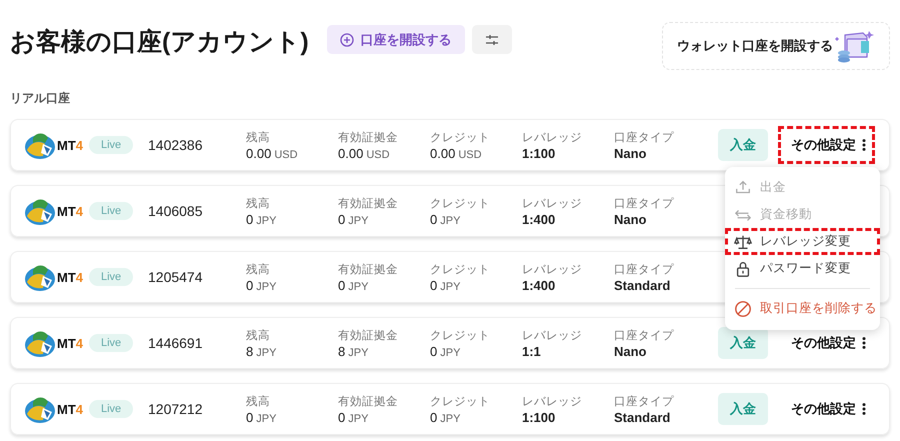 This screenshot has width=900, height=441. I want to click on scale-icon, so click(743, 241).